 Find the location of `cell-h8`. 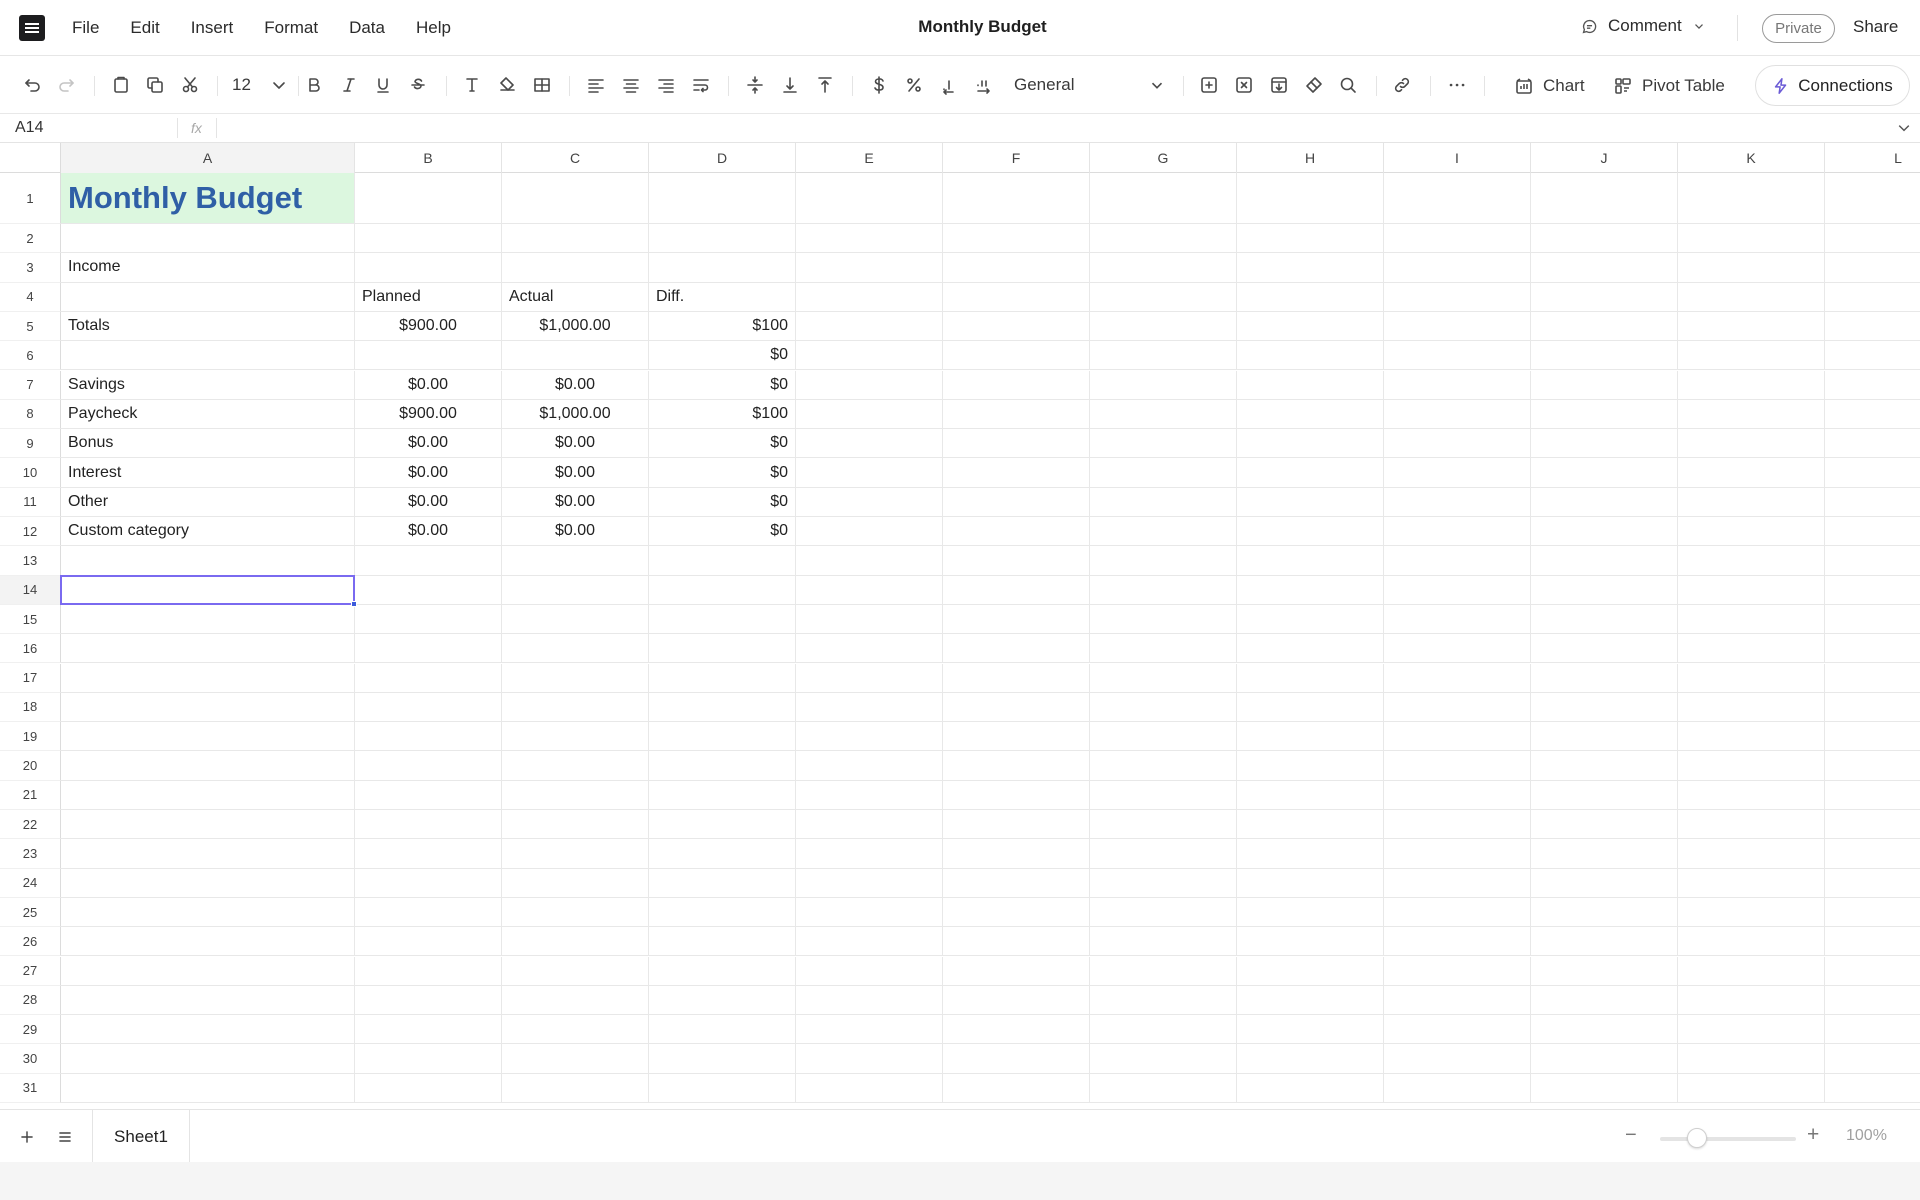

cell-h8 is located at coordinates (1310, 414).